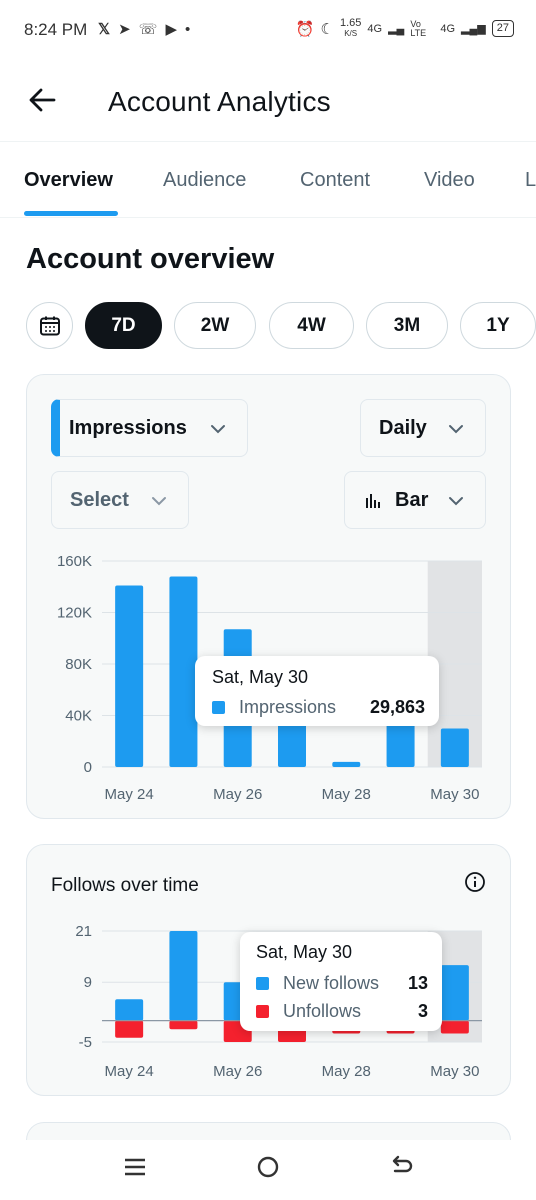 The height and width of the screenshot is (1200, 536). I want to click on home-icon, so click(268, 1167).